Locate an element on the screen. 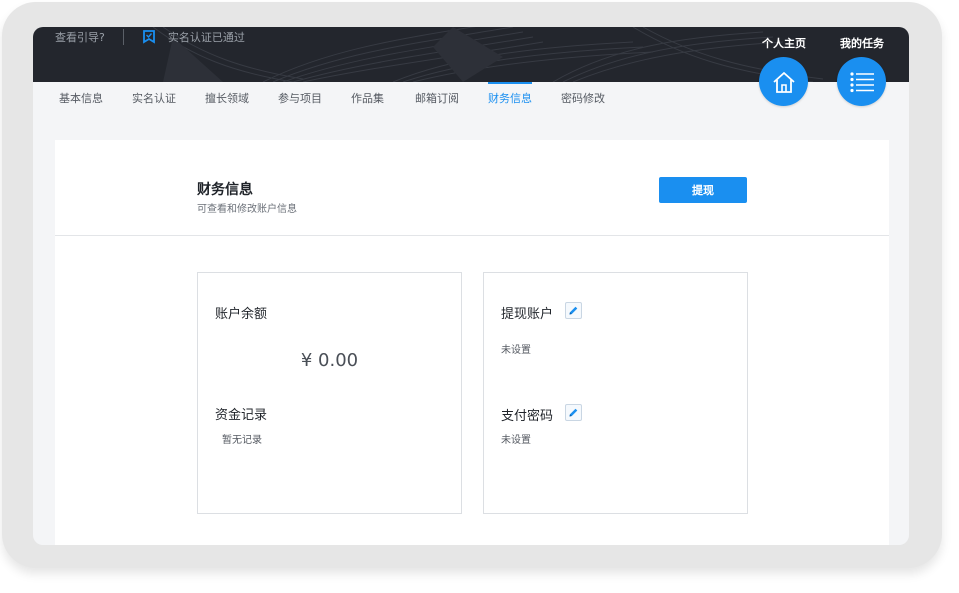 The height and width of the screenshot is (593, 959). records-label: 资金记录 is located at coordinates (241, 415).